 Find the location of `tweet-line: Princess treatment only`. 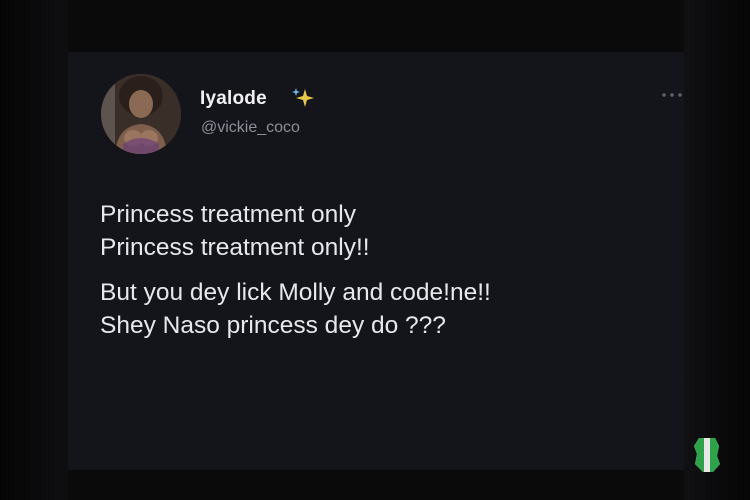

tweet-line: Princess treatment only is located at coordinates (228, 214).